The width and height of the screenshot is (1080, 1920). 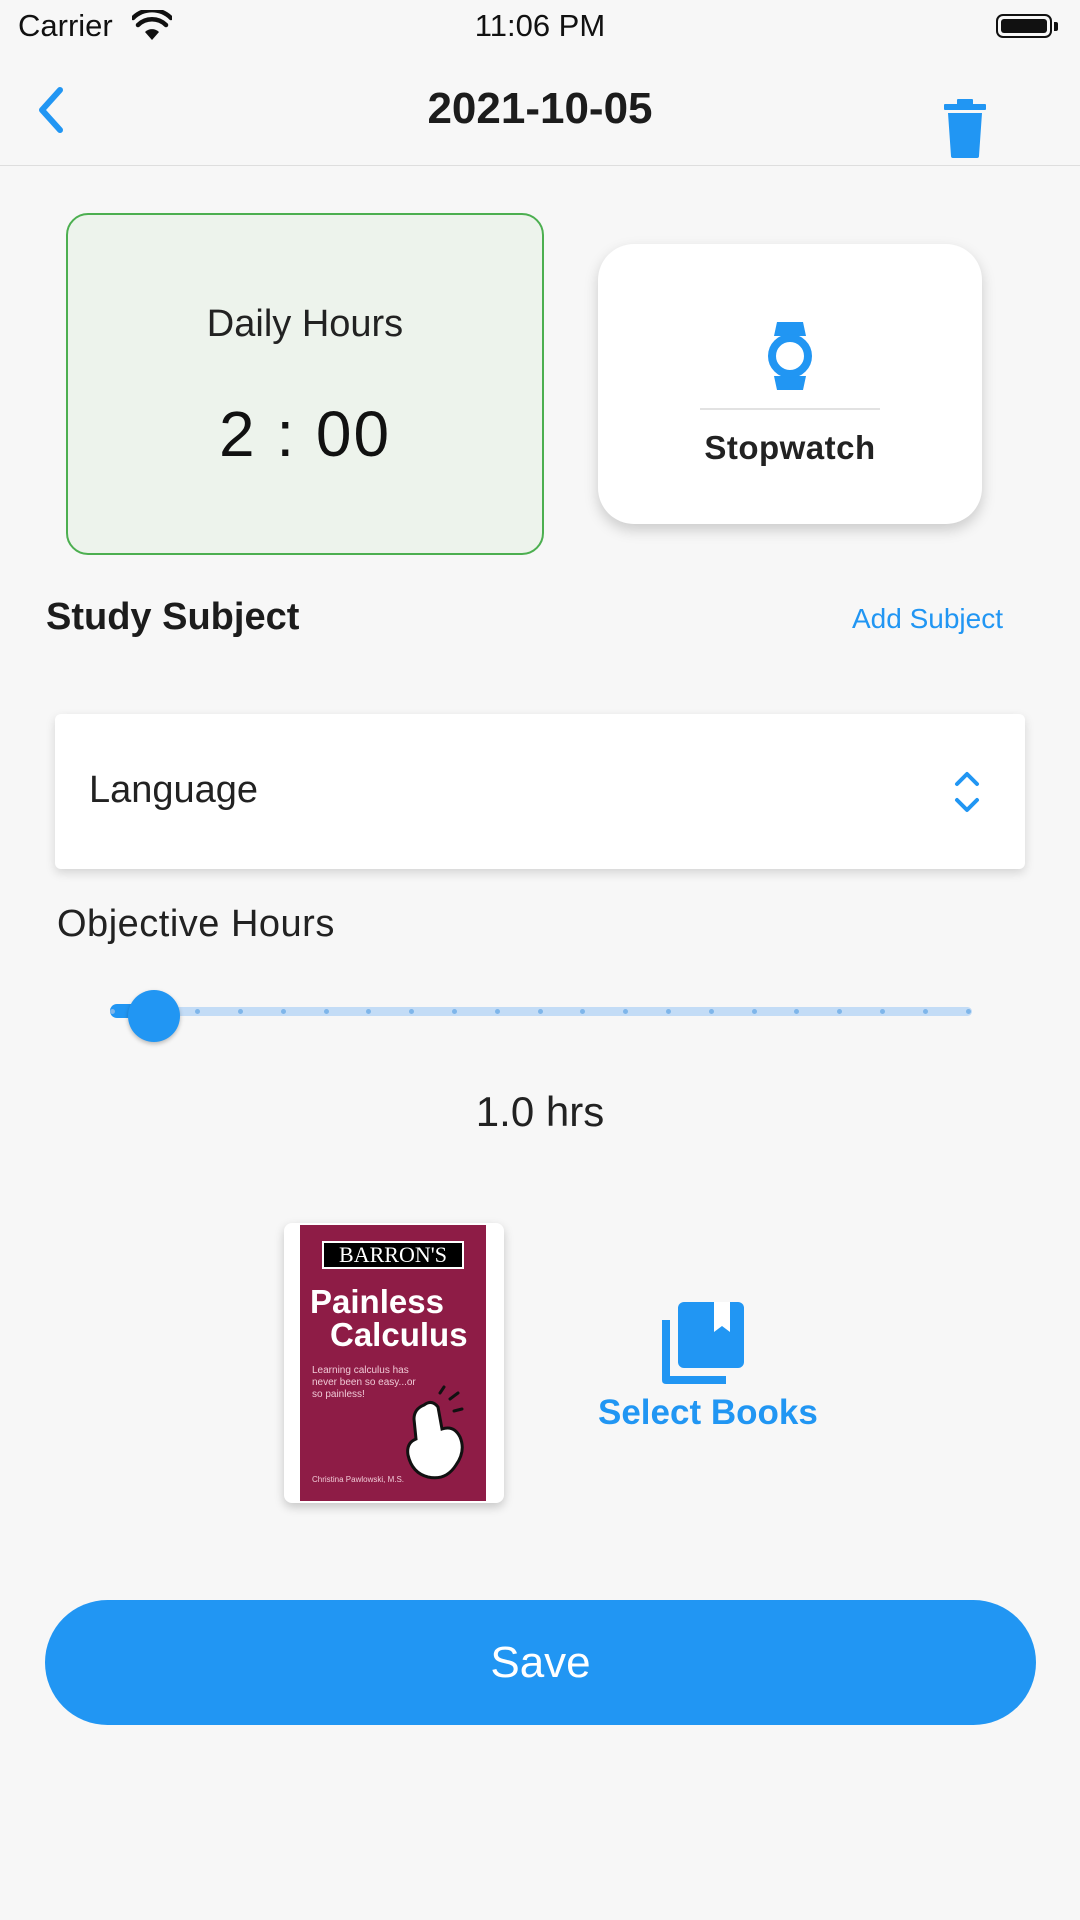 What do you see at coordinates (305, 384) in the screenshot?
I see `daily-hours-card: Daily Hours 2 : 00` at bounding box center [305, 384].